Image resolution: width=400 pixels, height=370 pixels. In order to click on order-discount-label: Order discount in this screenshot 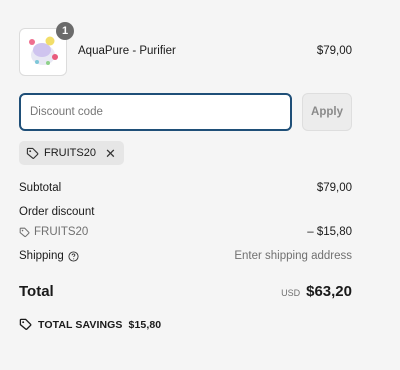, I will do `click(57, 212)`.